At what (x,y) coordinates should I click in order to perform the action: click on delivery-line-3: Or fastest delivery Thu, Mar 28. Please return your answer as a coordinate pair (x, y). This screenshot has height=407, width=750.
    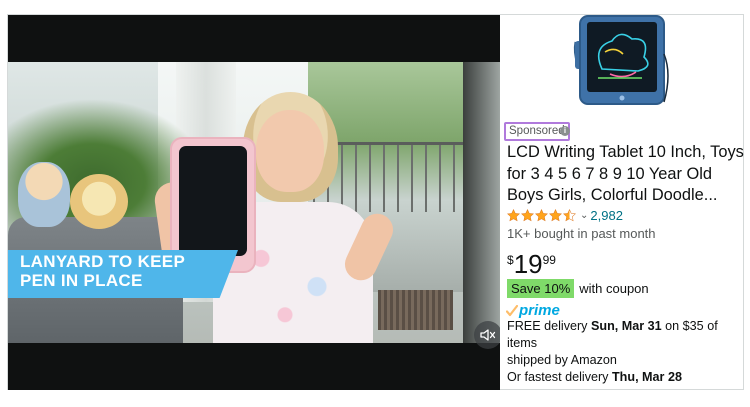
    Looking at the image, I should click on (594, 377).